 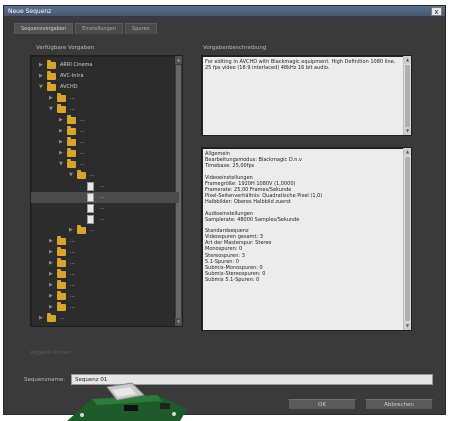 I want to click on preset-description-label: Vorgabenbeschreibung, so click(x=235, y=48).